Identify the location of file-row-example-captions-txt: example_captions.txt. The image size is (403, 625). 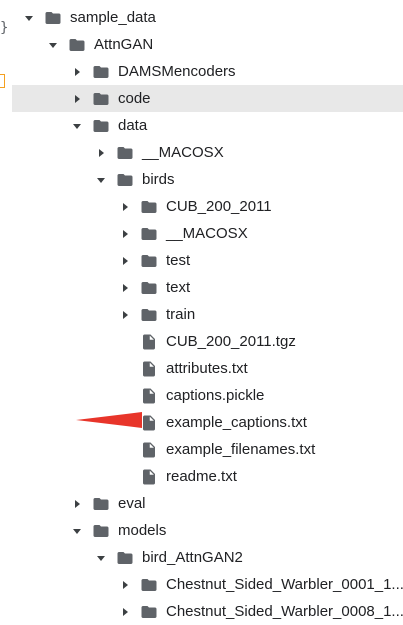
(207, 422).